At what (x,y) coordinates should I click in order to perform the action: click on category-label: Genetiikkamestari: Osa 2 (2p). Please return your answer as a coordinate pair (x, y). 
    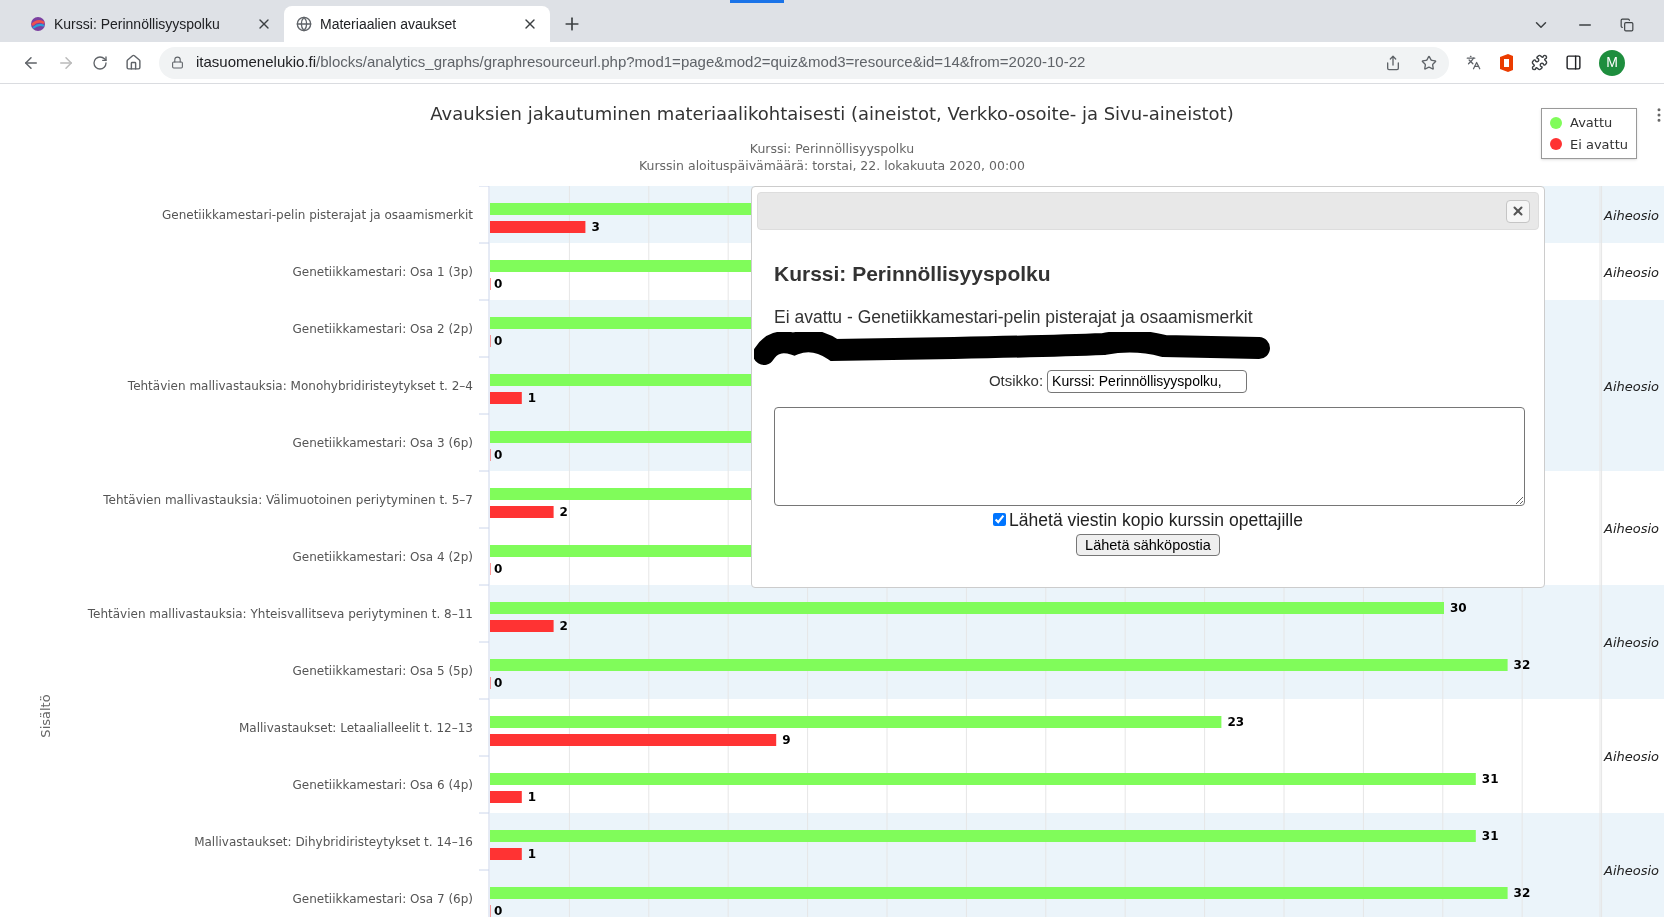
    Looking at the image, I should click on (382, 329).